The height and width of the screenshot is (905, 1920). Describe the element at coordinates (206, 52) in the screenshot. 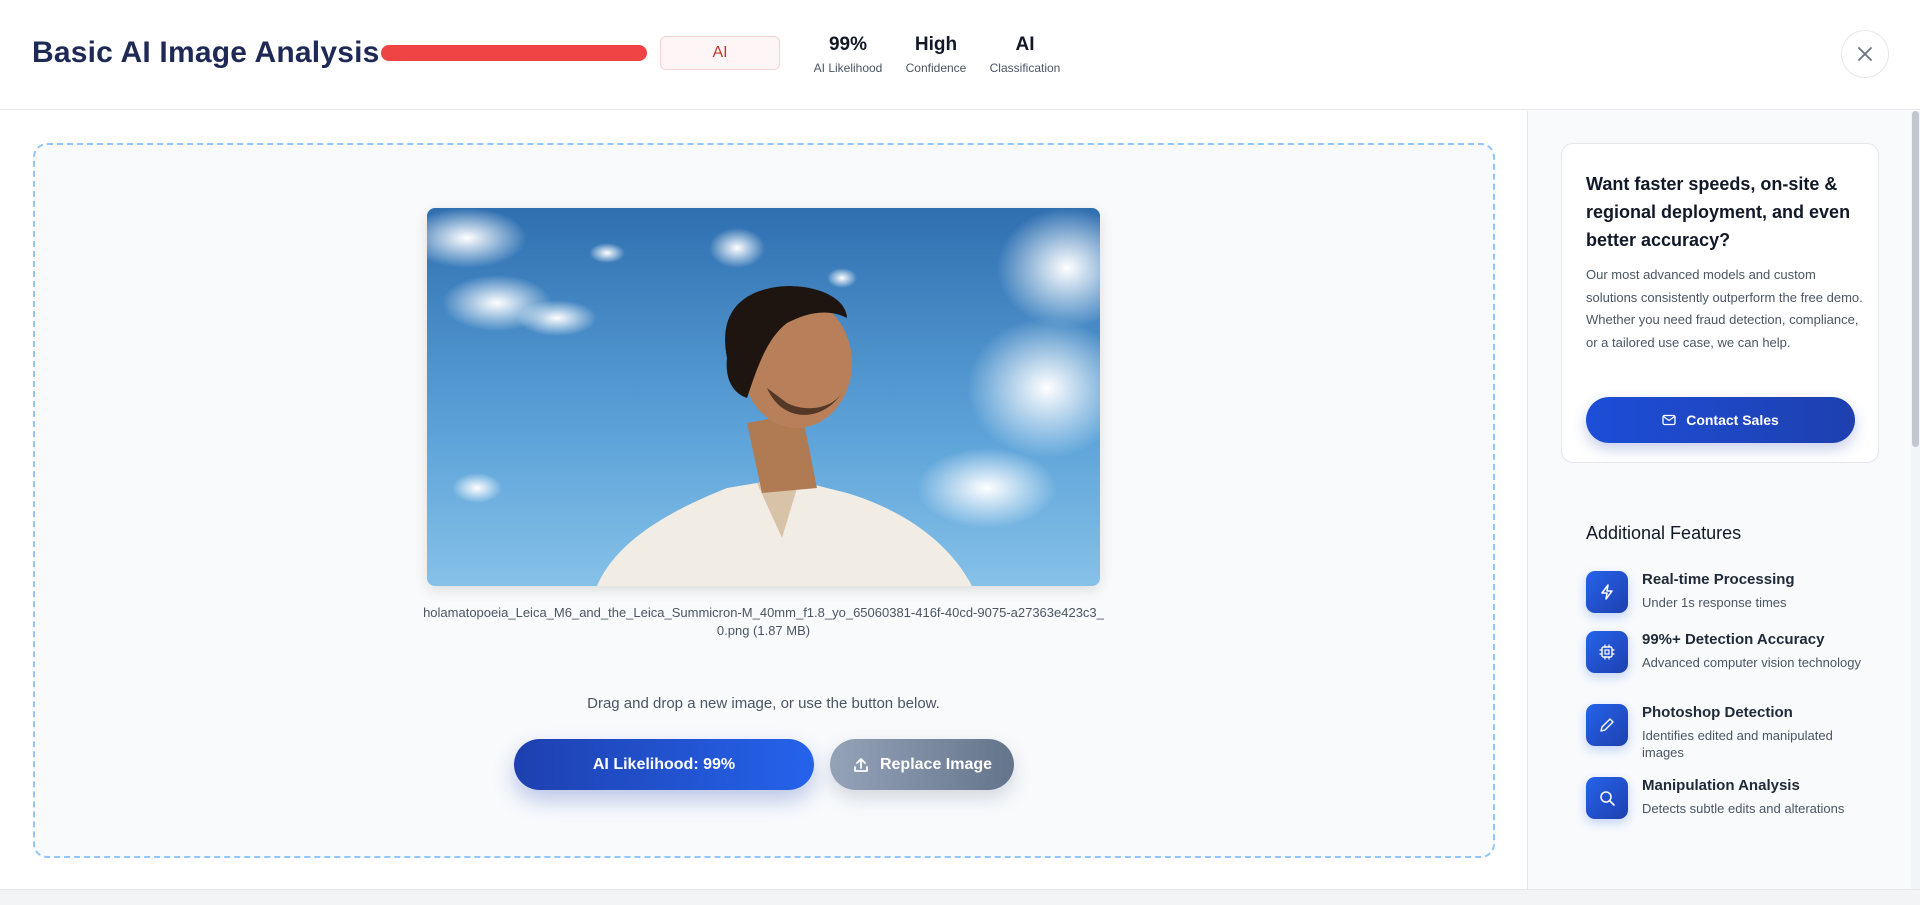

I see `page-title: Basic AI Image Analysis` at that location.